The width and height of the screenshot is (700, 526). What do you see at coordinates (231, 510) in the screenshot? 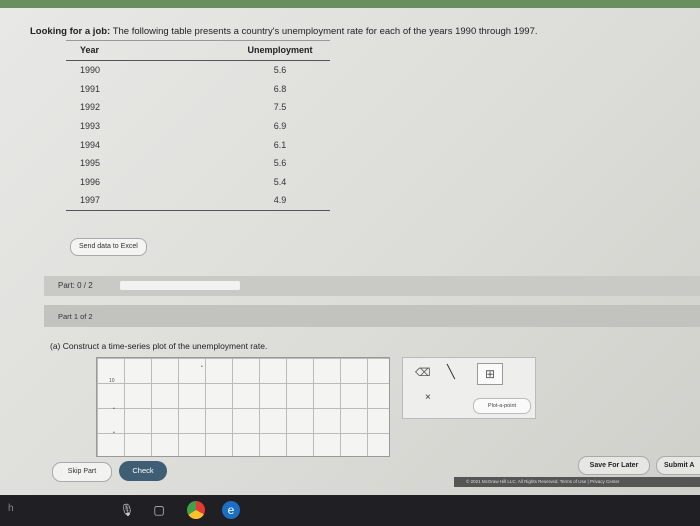
I see `edge-browser-icon: e` at bounding box center [231, 510].